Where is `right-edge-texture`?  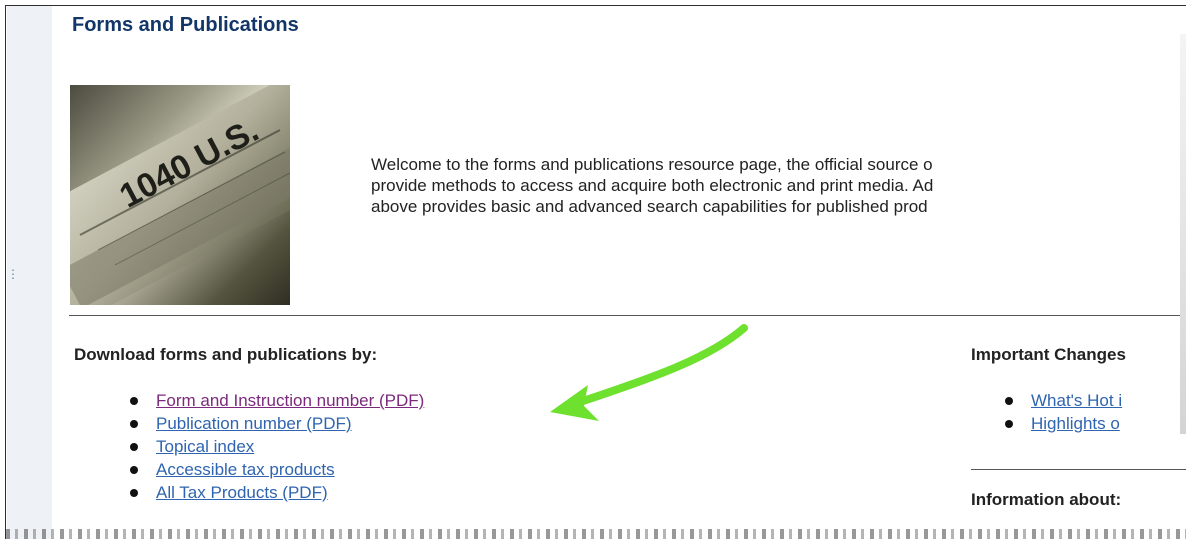 right-edge-texture is located at coordinates (1183, 234).